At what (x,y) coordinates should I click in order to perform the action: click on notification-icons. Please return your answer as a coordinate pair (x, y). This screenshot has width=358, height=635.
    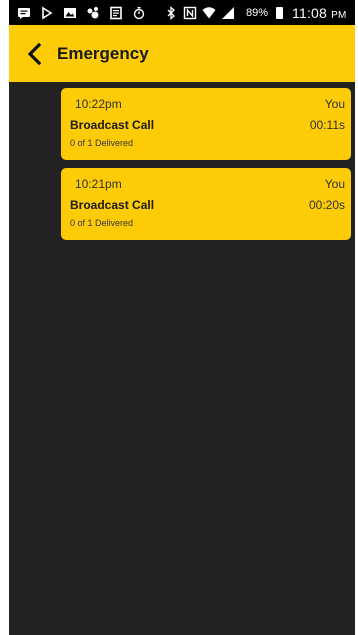
    Looking at the image, I should click on (77, 13).